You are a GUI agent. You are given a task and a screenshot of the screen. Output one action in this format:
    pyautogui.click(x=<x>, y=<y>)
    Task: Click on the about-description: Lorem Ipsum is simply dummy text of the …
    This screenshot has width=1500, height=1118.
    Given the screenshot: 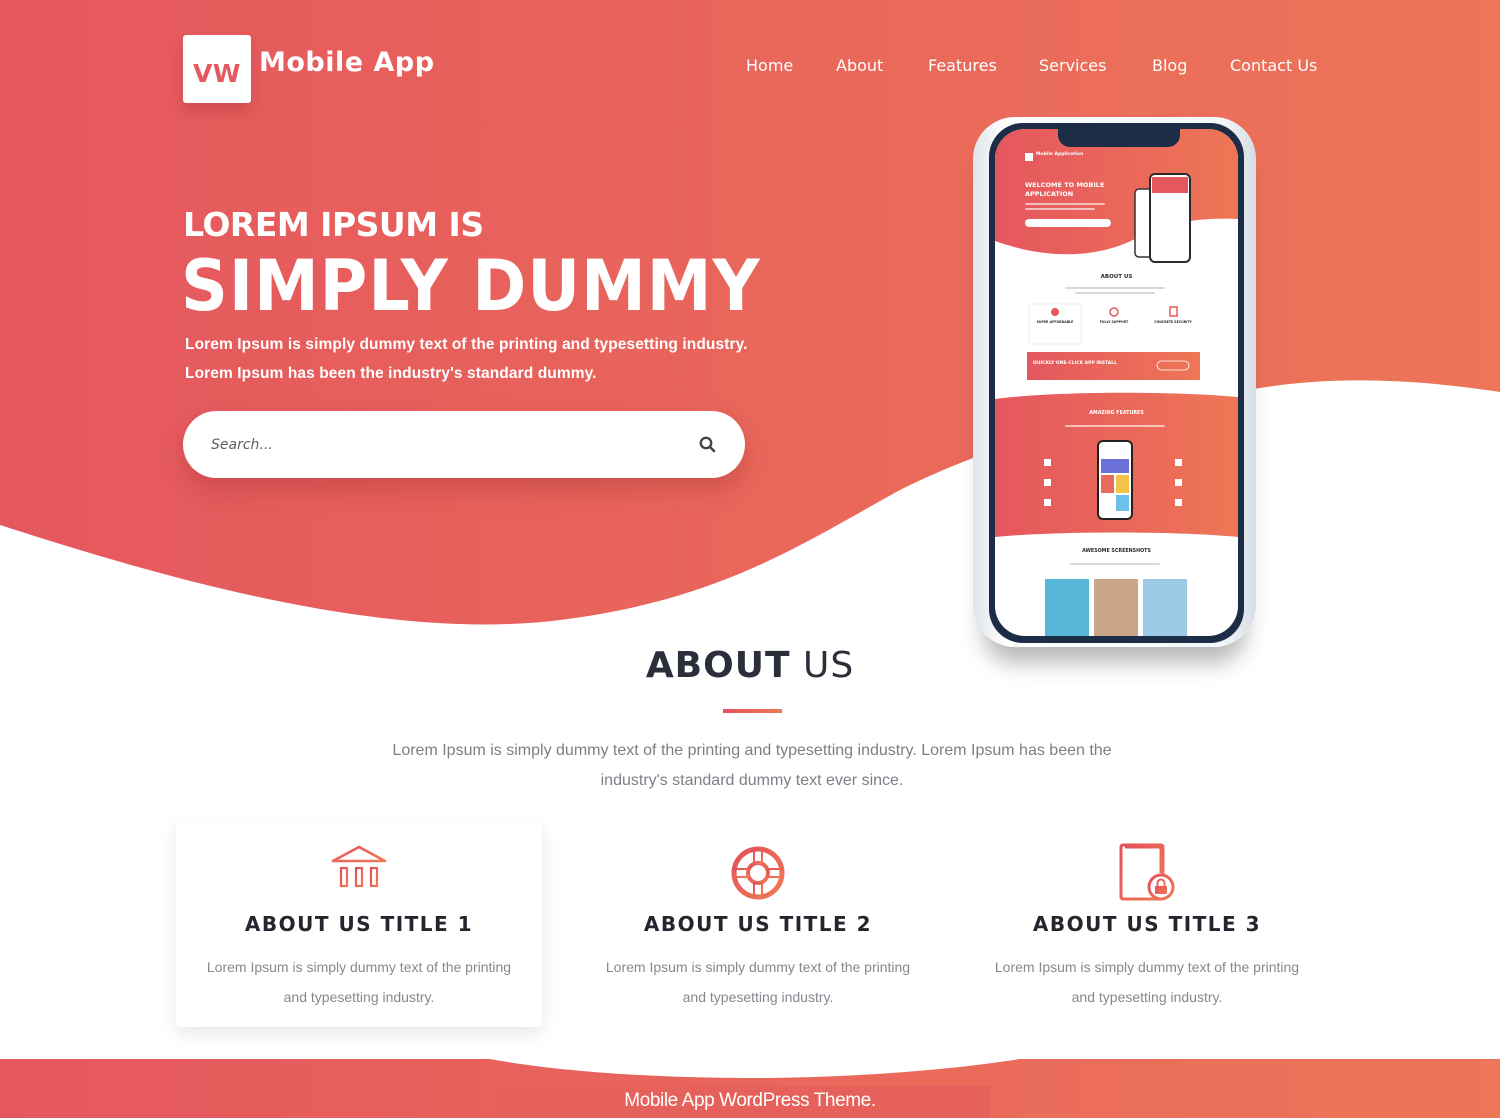 What is the action you would take?
    pyautogui.click(x=752, y=765)
    